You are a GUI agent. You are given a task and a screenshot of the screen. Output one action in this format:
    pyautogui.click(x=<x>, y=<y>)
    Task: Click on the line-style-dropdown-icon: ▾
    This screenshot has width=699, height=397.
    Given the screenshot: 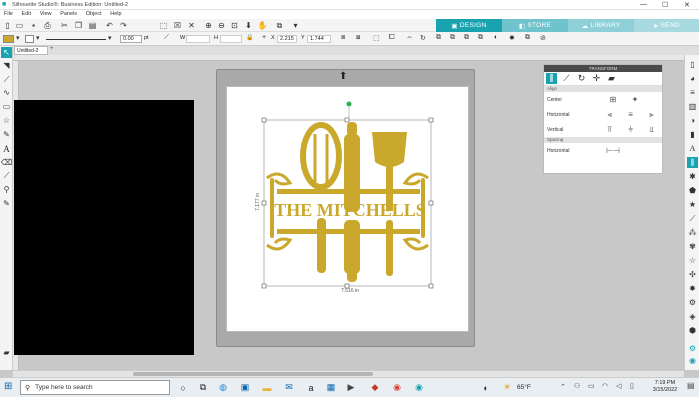 What is the action you would take?
    pyautogui.click(x=110, y=38)
    